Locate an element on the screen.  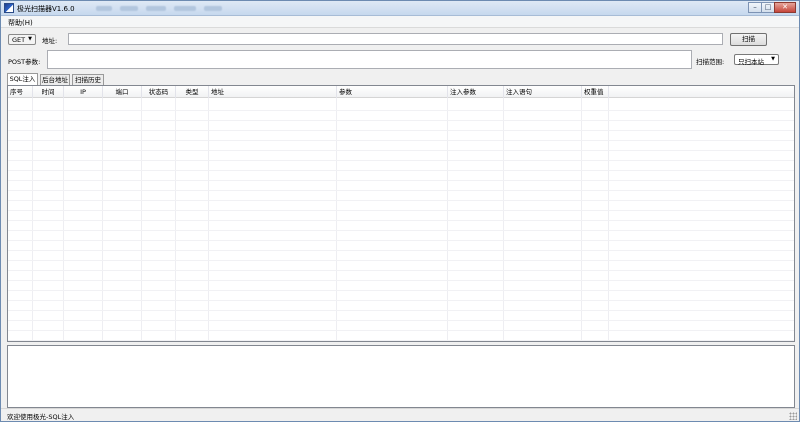
results-table-header: 序号 时间 IP 端口 状态码 类型 地址 参数 注入参数 注入语句 权重值 is located at coordinates (401, 92).